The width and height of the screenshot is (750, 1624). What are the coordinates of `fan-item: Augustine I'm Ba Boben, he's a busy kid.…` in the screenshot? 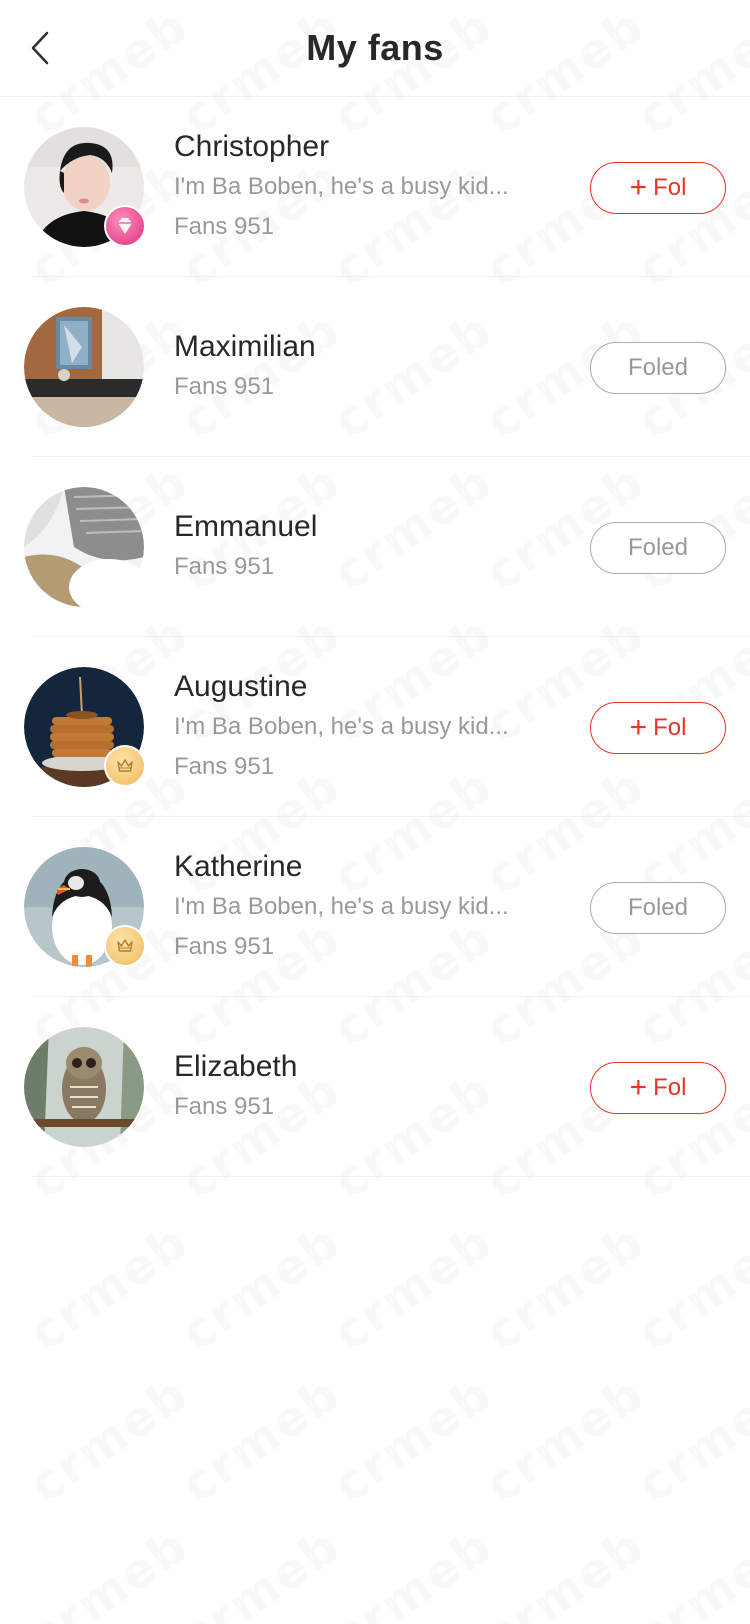 It's located at (375, 727).